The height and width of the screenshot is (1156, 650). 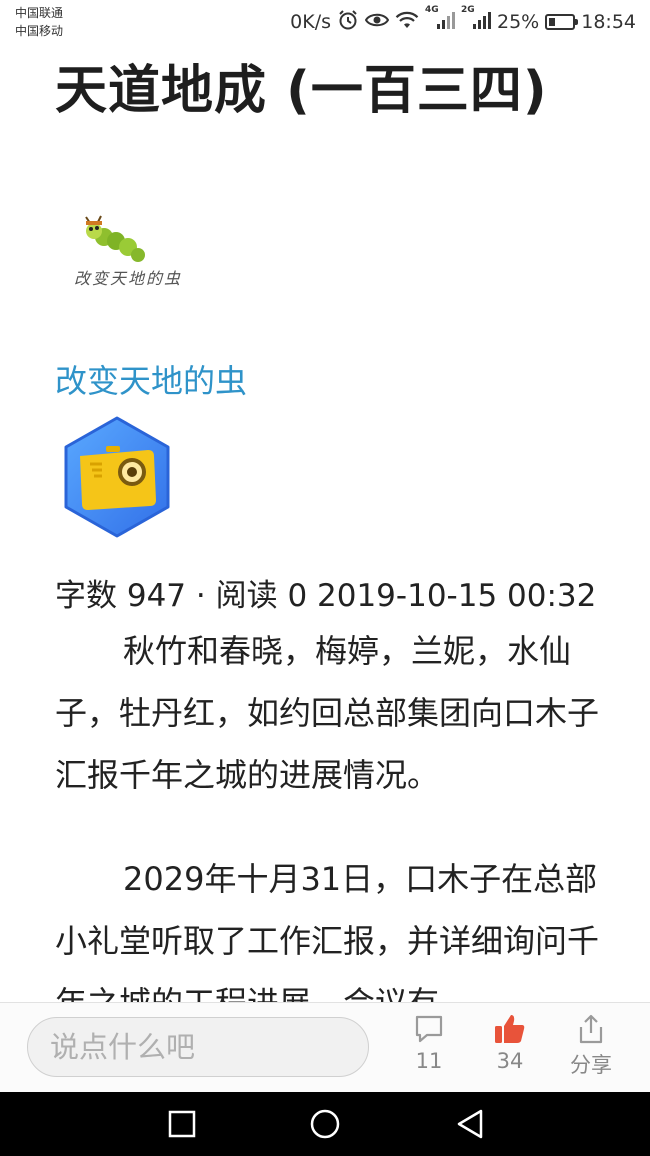 I want to click on eye-comfort-icon, so click(x=377, y=22).